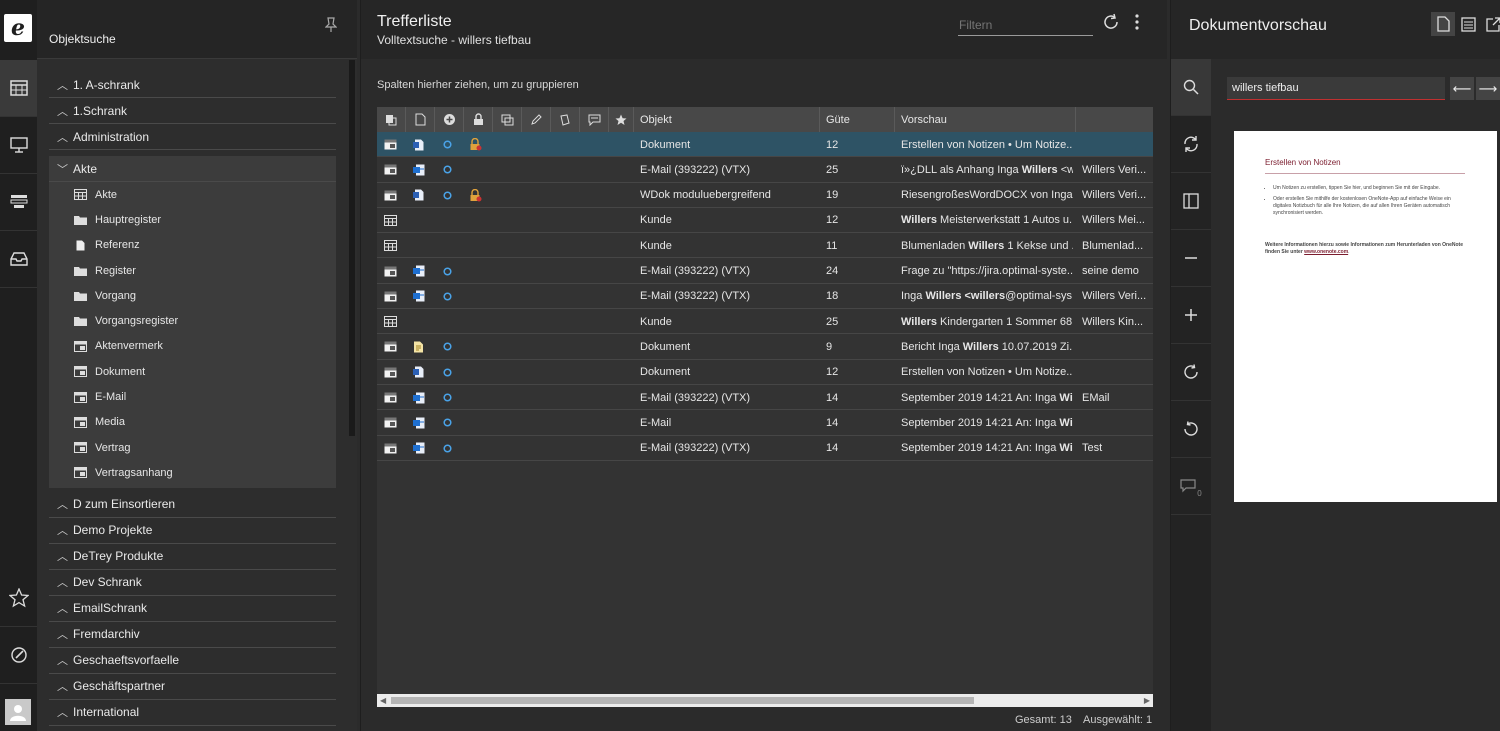 This screenshot has width=1500, height=731. Describe the element at coordinates (192, 557) in the screenshot. I see `tree-node: ︿ DeTrey Produkte` at that location.